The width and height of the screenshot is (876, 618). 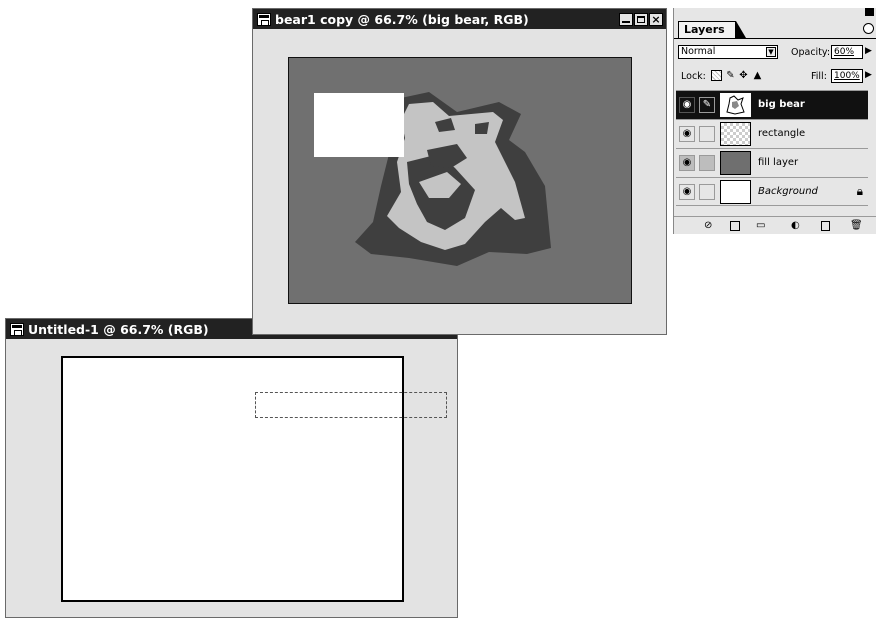 I want to click on close-button: ×, so click(x=656, y=19).